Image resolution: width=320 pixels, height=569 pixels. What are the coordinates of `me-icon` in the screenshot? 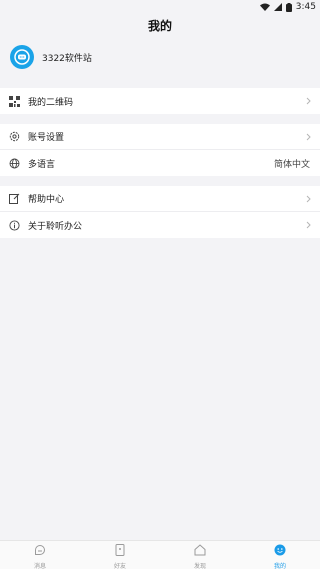 It's located at (280, 550).